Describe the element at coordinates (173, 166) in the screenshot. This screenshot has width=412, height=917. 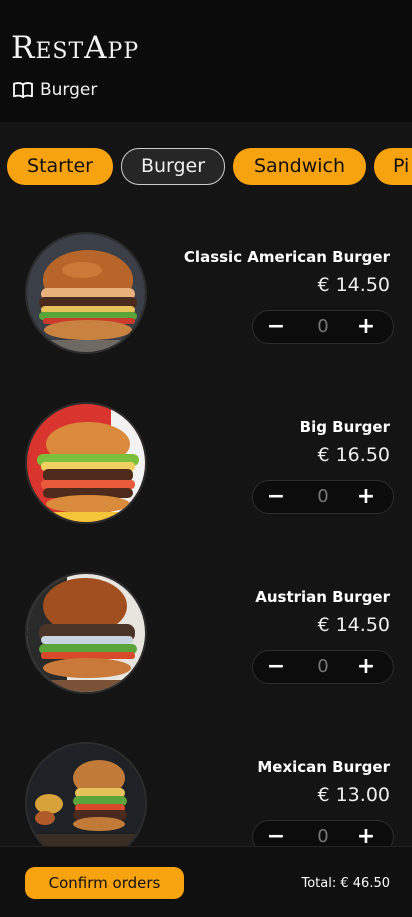
I see `tab-burger: Burger` at that location.